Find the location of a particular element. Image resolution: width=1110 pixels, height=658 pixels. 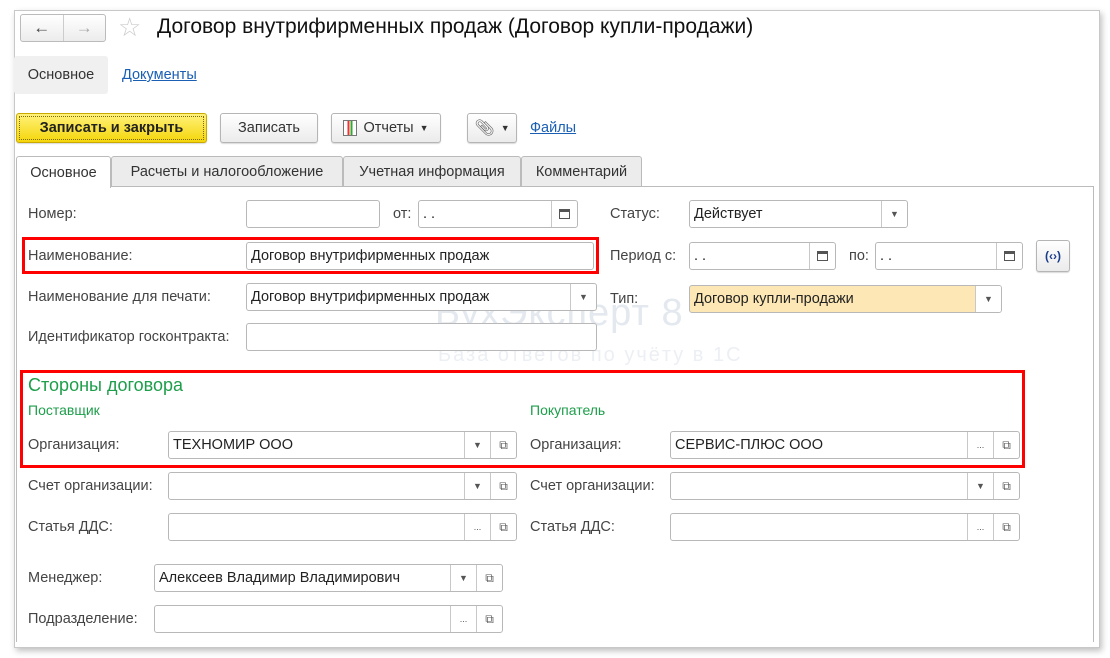

supplier-org-value: ТЕХНОМИР ООО is located at coordinates (233, 445).